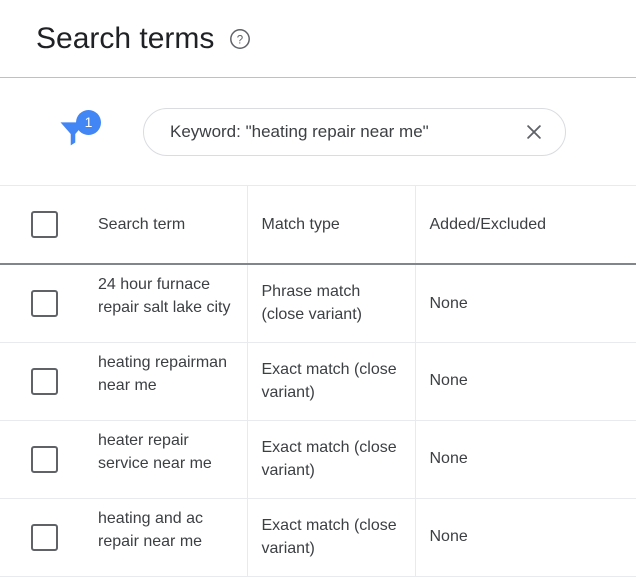 This screenshot has height=577, width=636. Describe the element at coordinates (331, 303) in the screenshot. I see `cell-match-type: Phrase match (close variant)` at that location.